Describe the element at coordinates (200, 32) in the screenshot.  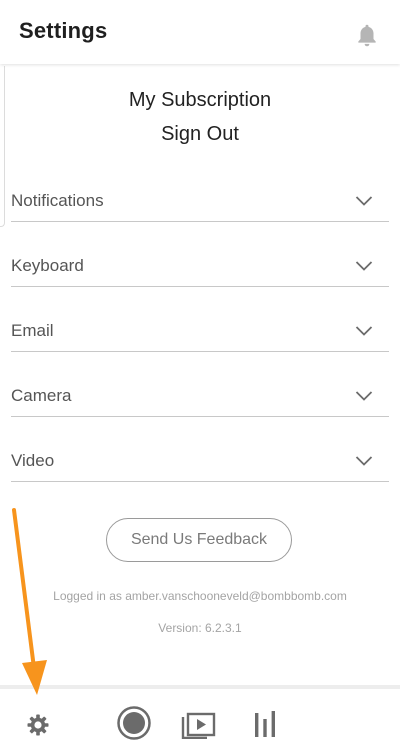
I see `header-bar: Settings` at that location.